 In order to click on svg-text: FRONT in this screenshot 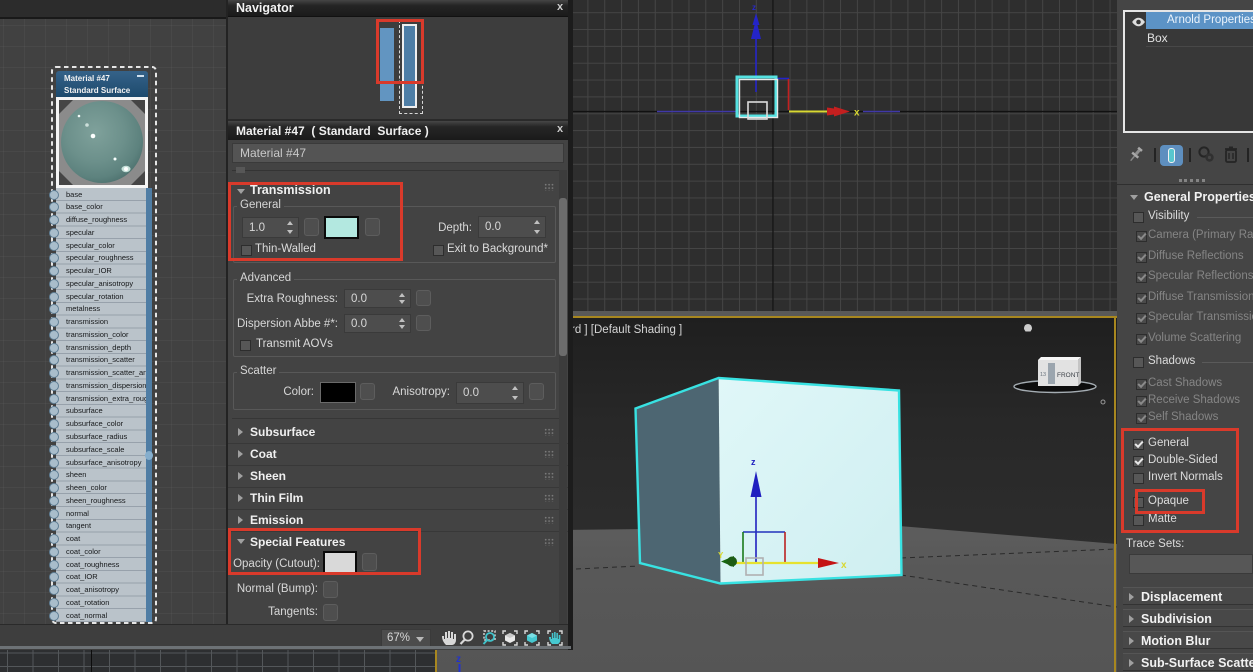, I will do `click(1068, 375)`.